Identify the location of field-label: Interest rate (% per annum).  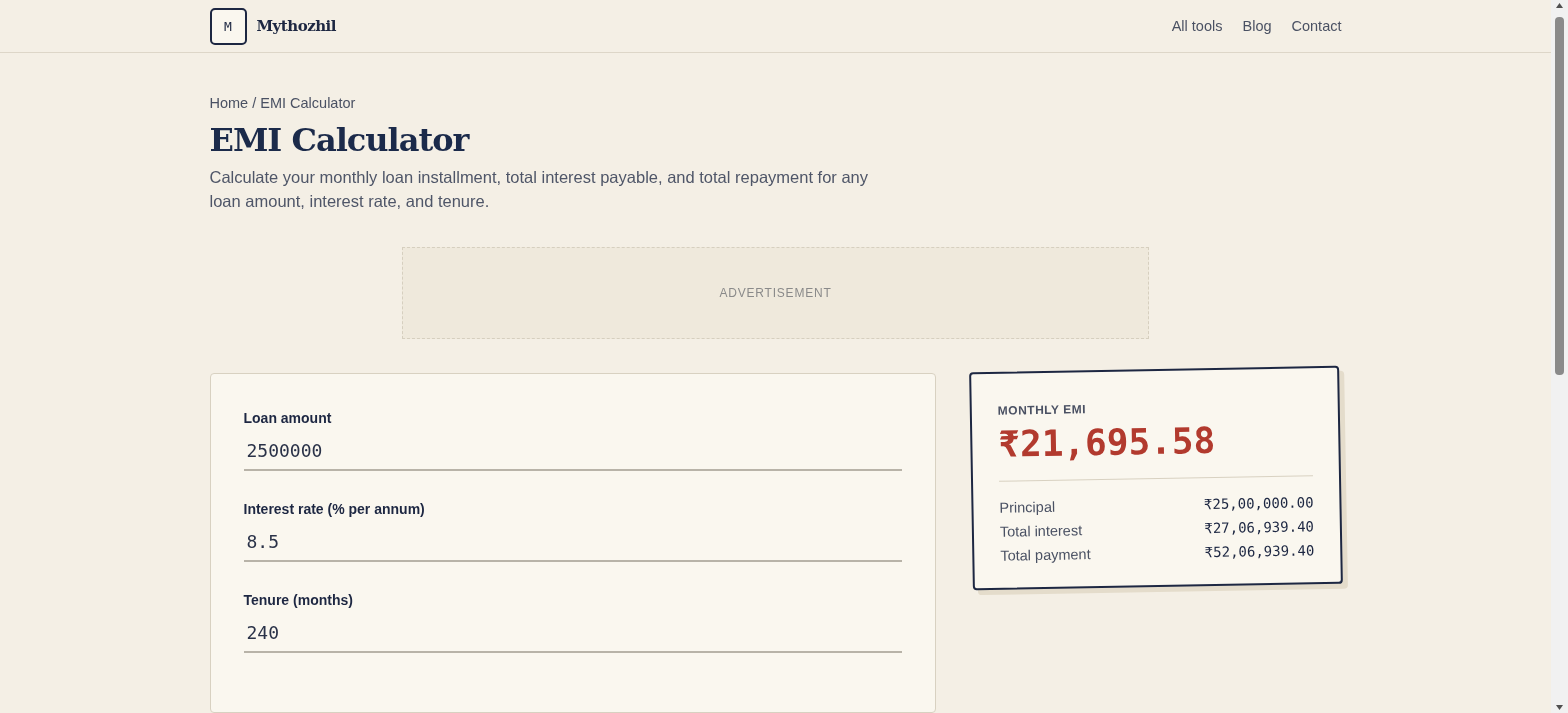
(334, 509).